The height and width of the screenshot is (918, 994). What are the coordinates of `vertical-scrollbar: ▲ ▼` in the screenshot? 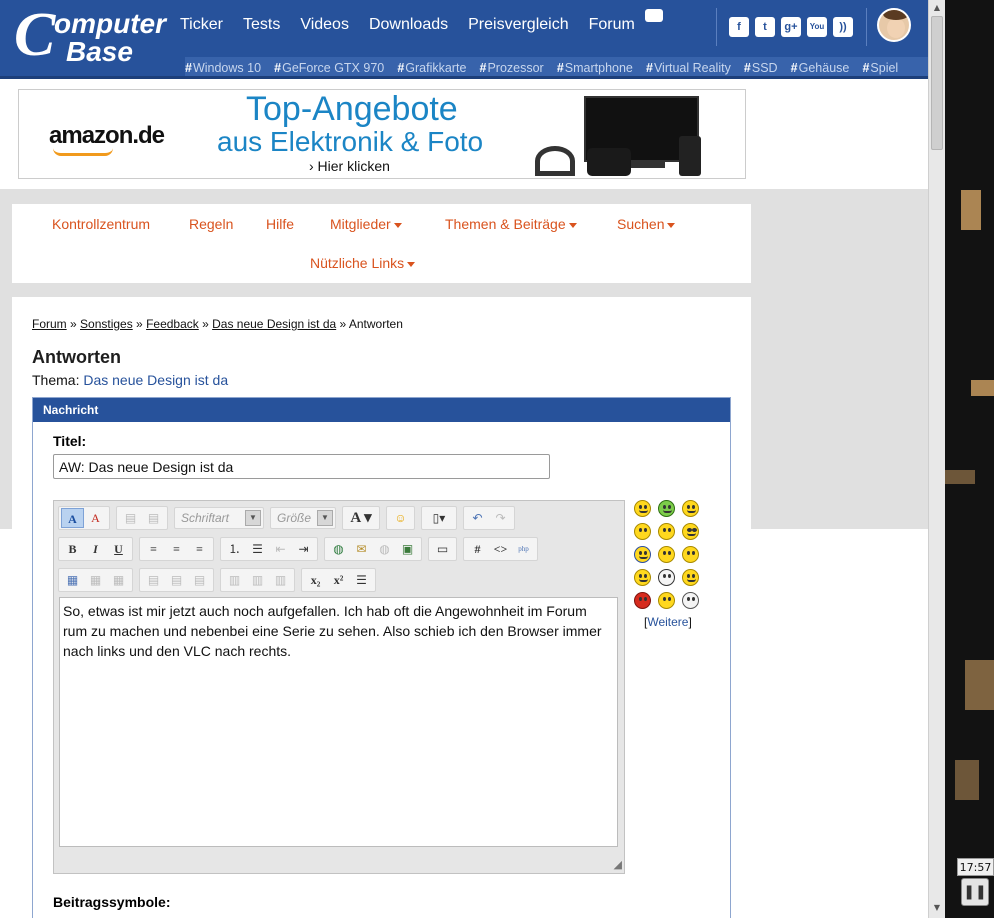 It's located at (936, 459).